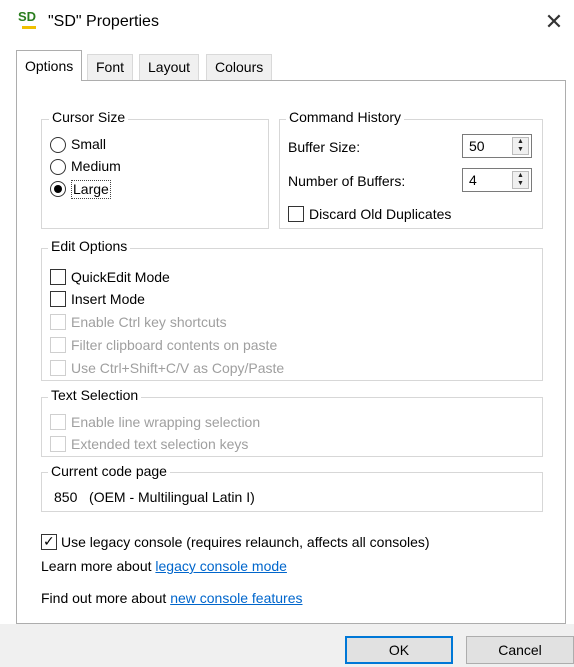 The height and width of the screenshot is (667, 574). Describe the element at coordinates (58, 277) in the screenshot. I see `quickedit-checkbox` at that location.